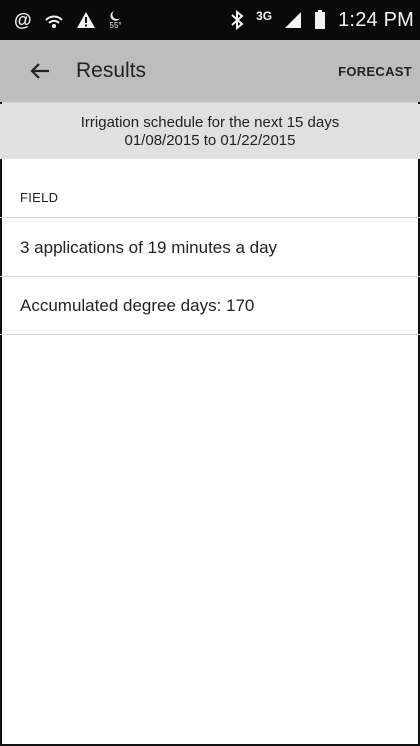 This screenshot has height=746, width=420. I want to click on list-item: 3 applications of 19 minutes a day, so click(210, 247).